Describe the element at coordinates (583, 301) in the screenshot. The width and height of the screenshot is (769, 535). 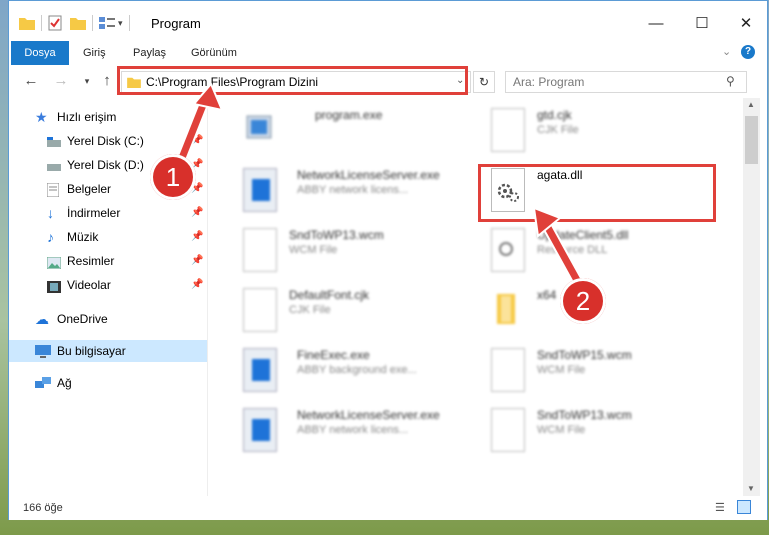
I see `step-2-badge: 2` at that location.